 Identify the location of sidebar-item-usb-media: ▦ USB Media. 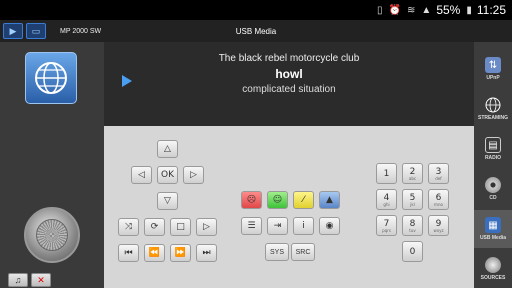
(493, 229).